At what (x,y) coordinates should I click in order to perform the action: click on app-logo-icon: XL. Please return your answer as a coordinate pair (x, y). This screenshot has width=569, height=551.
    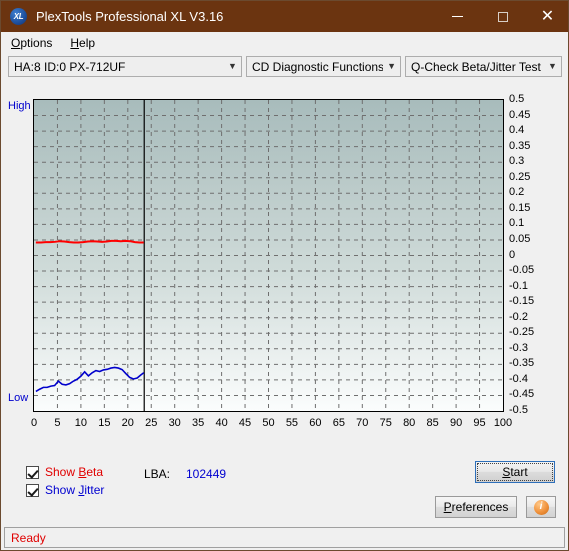
    Looking at the image, I should click on (18, 16).